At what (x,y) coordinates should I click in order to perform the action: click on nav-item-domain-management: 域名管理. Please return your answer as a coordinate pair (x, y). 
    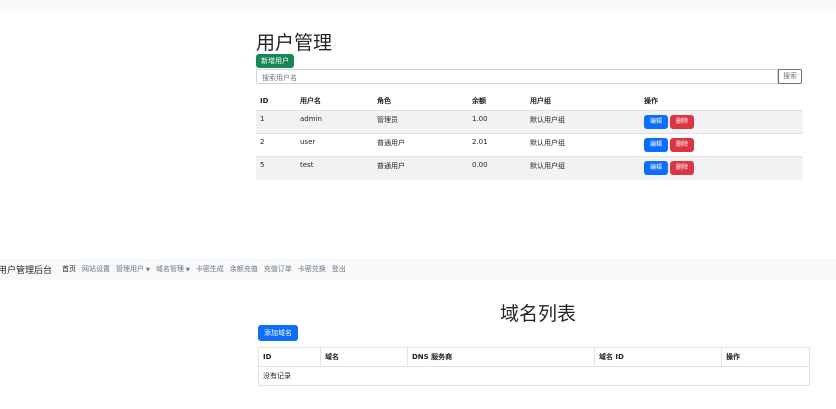
    Looking at the image, I should click on (169, 269).